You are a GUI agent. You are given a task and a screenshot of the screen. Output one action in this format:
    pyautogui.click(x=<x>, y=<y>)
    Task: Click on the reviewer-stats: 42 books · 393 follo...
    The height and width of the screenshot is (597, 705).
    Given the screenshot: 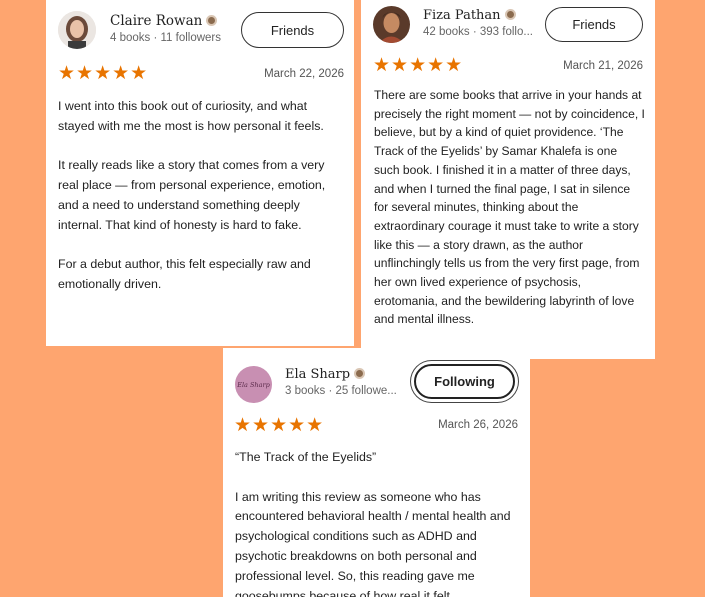 What is the action you would take?
    pyautogui.click(x=478, y=32)
    